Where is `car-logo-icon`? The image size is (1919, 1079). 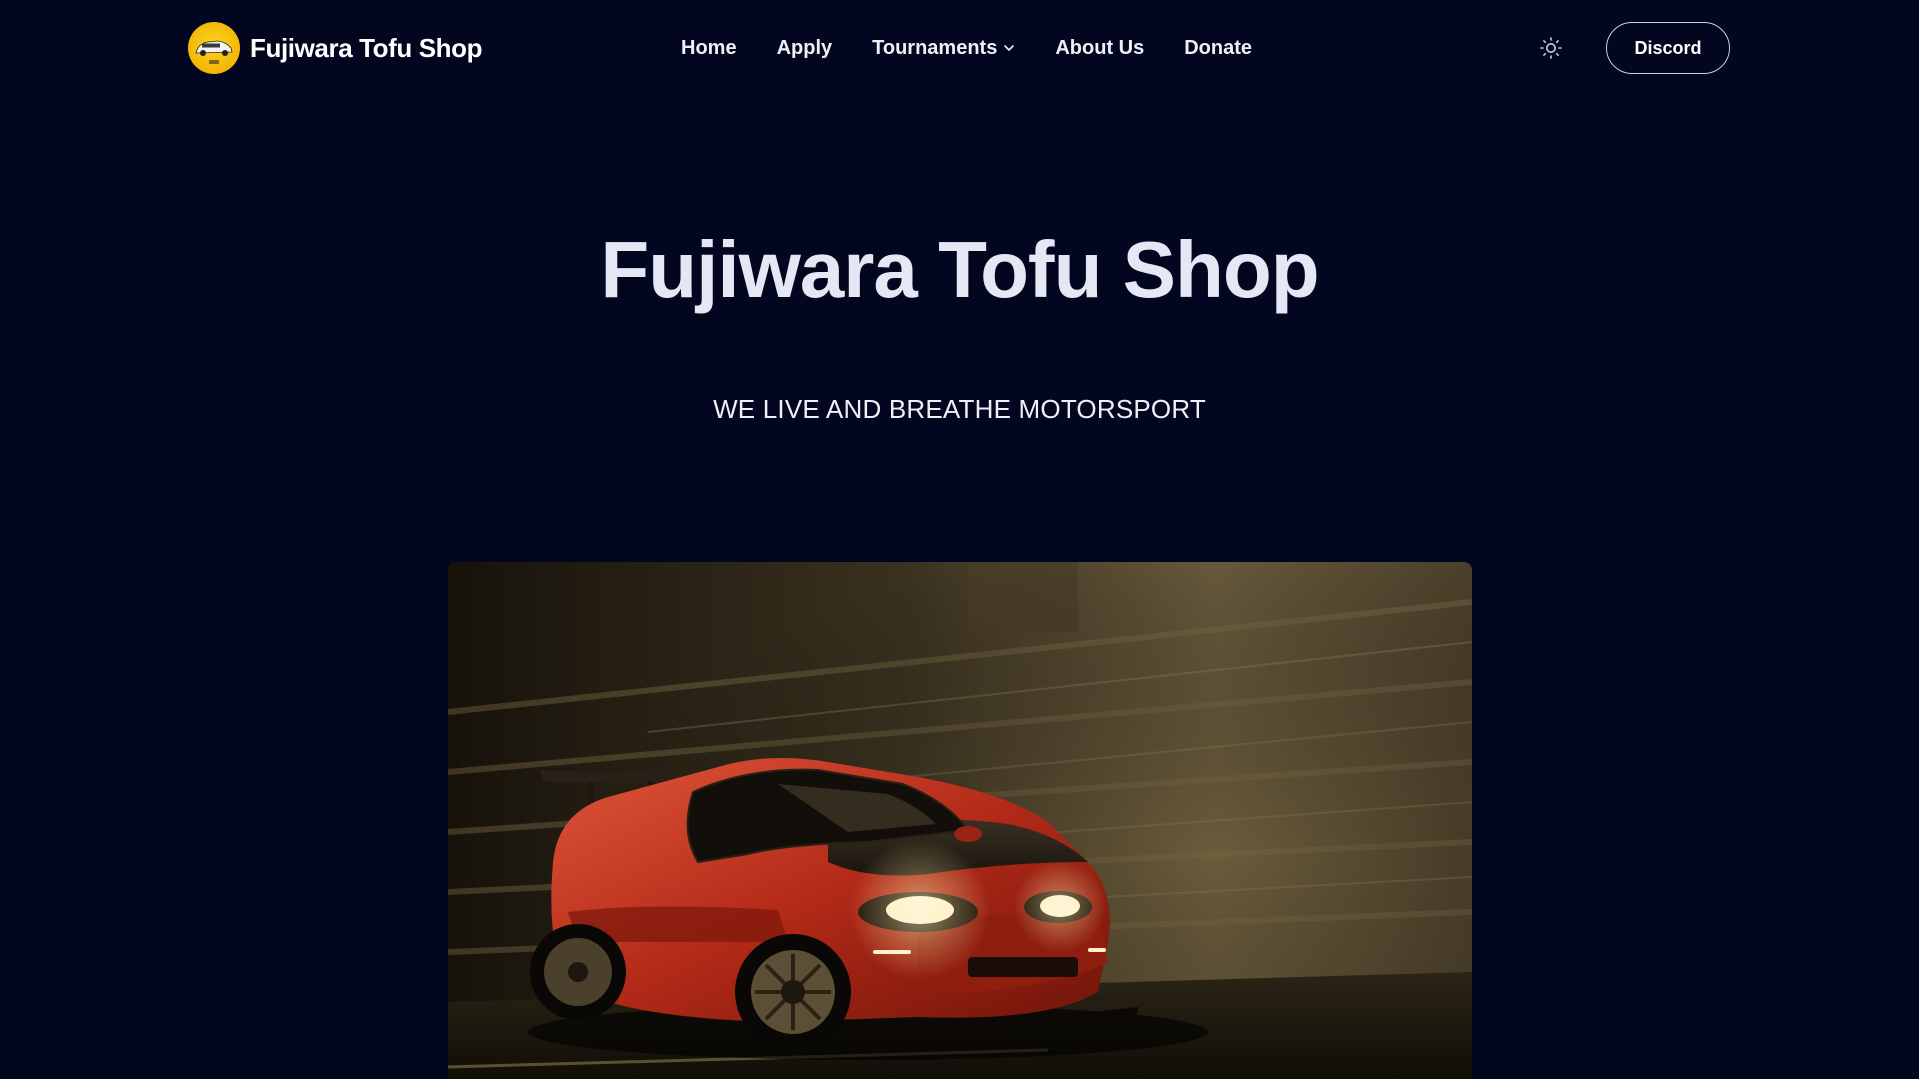
car-logo-icon is located at coordinates (214, 48).